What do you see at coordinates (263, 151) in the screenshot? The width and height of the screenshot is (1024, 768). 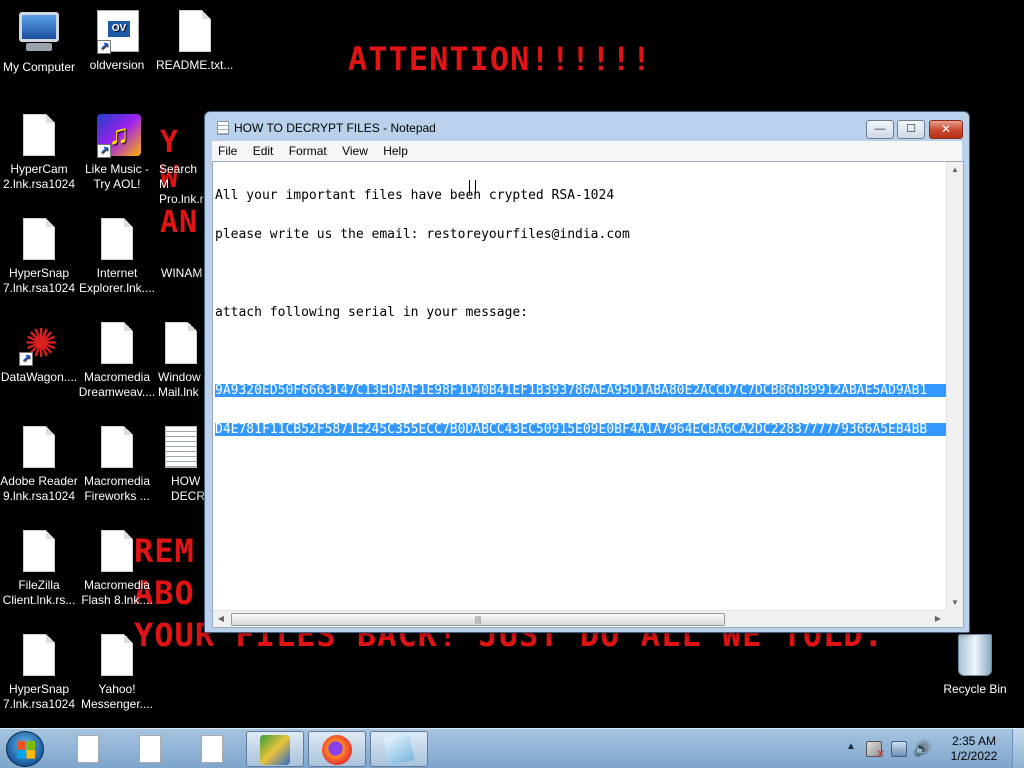 I see `menu-edit: Edit` at bounding box center [263, 151].